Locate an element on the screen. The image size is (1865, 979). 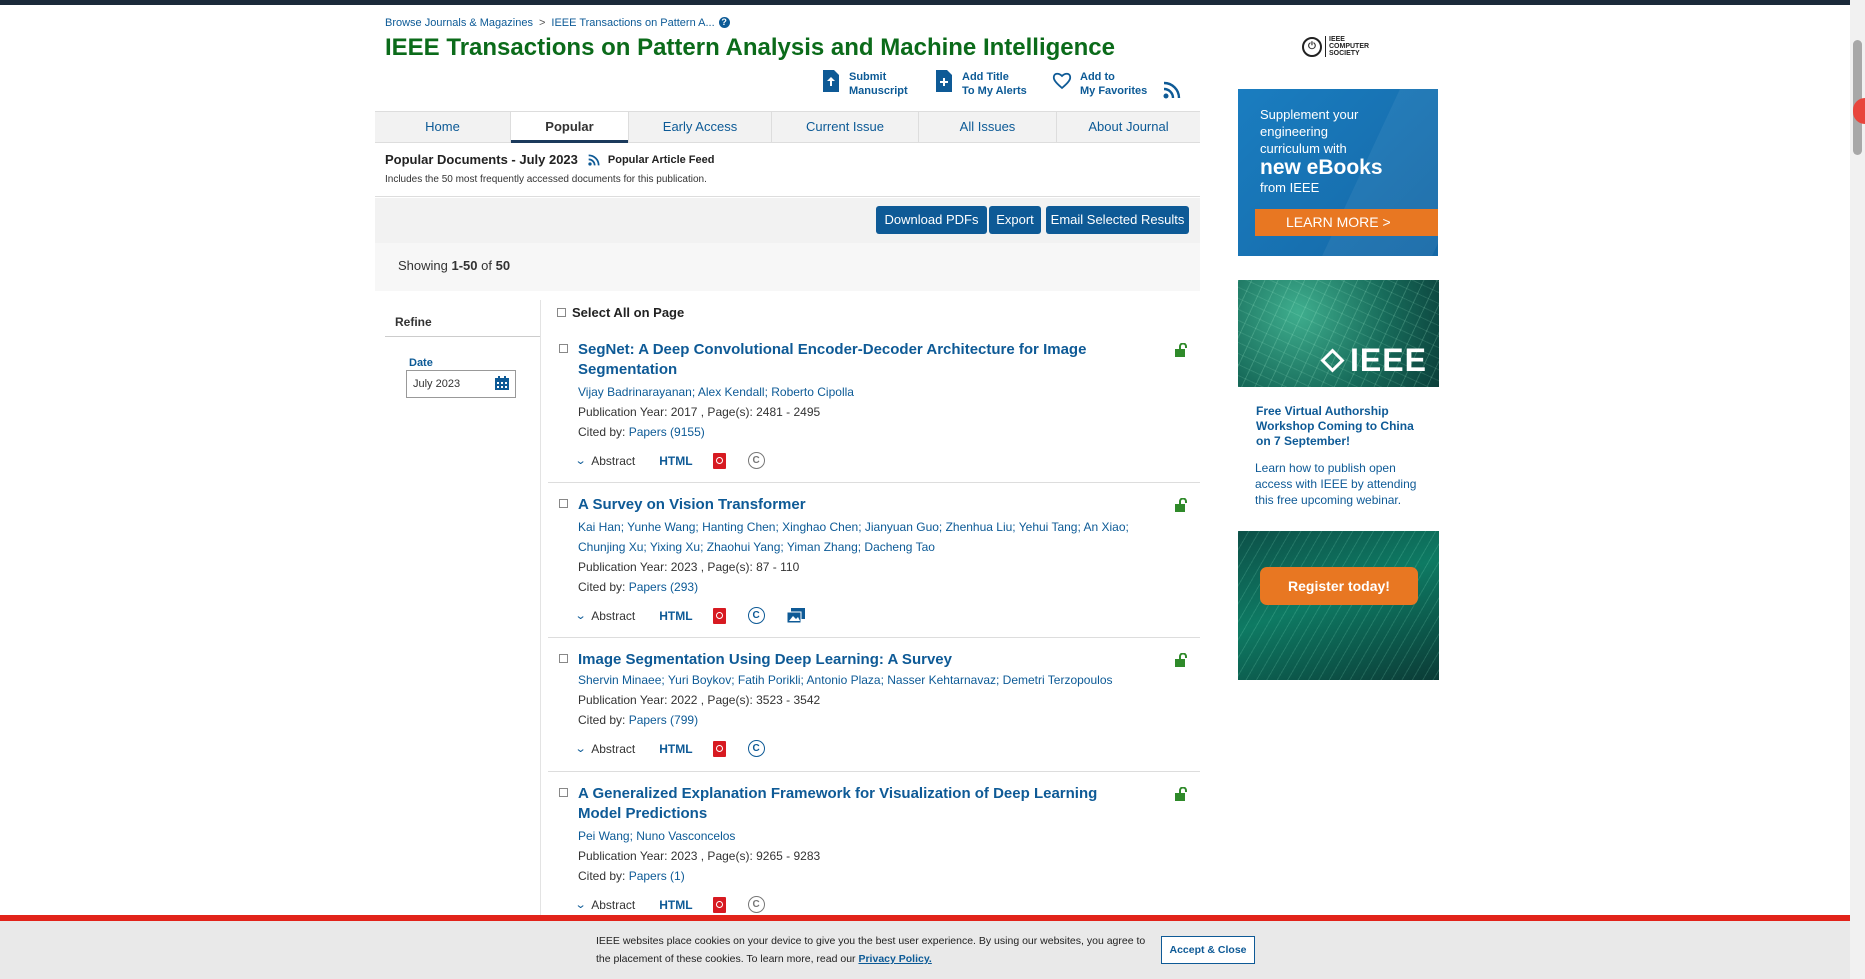
ad-headline: new eBooks is located at coordinates (1321, 167).